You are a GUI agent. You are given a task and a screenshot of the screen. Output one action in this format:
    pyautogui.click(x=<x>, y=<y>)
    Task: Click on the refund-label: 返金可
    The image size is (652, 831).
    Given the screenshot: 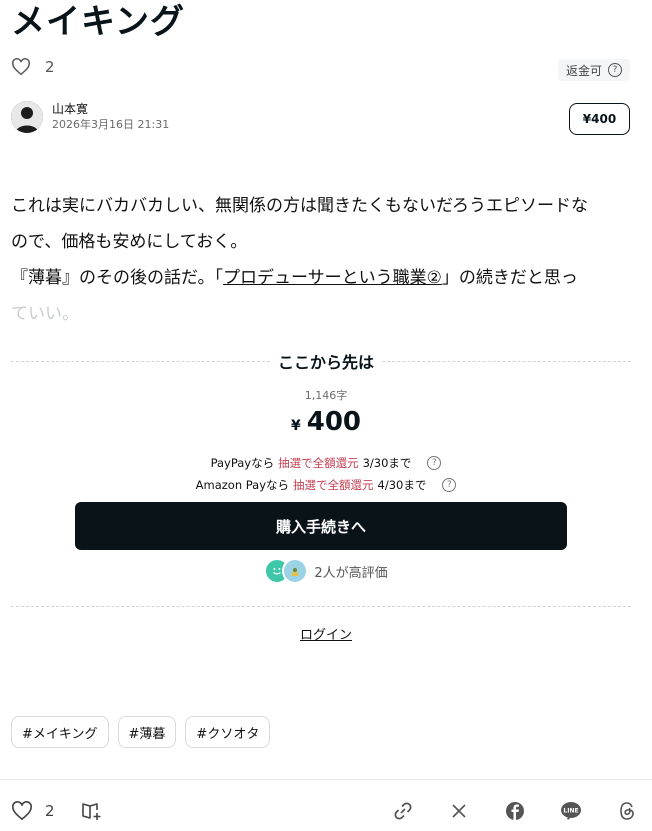 What is the action you would take?
    pyautogui.click(x=583, y=70)
    